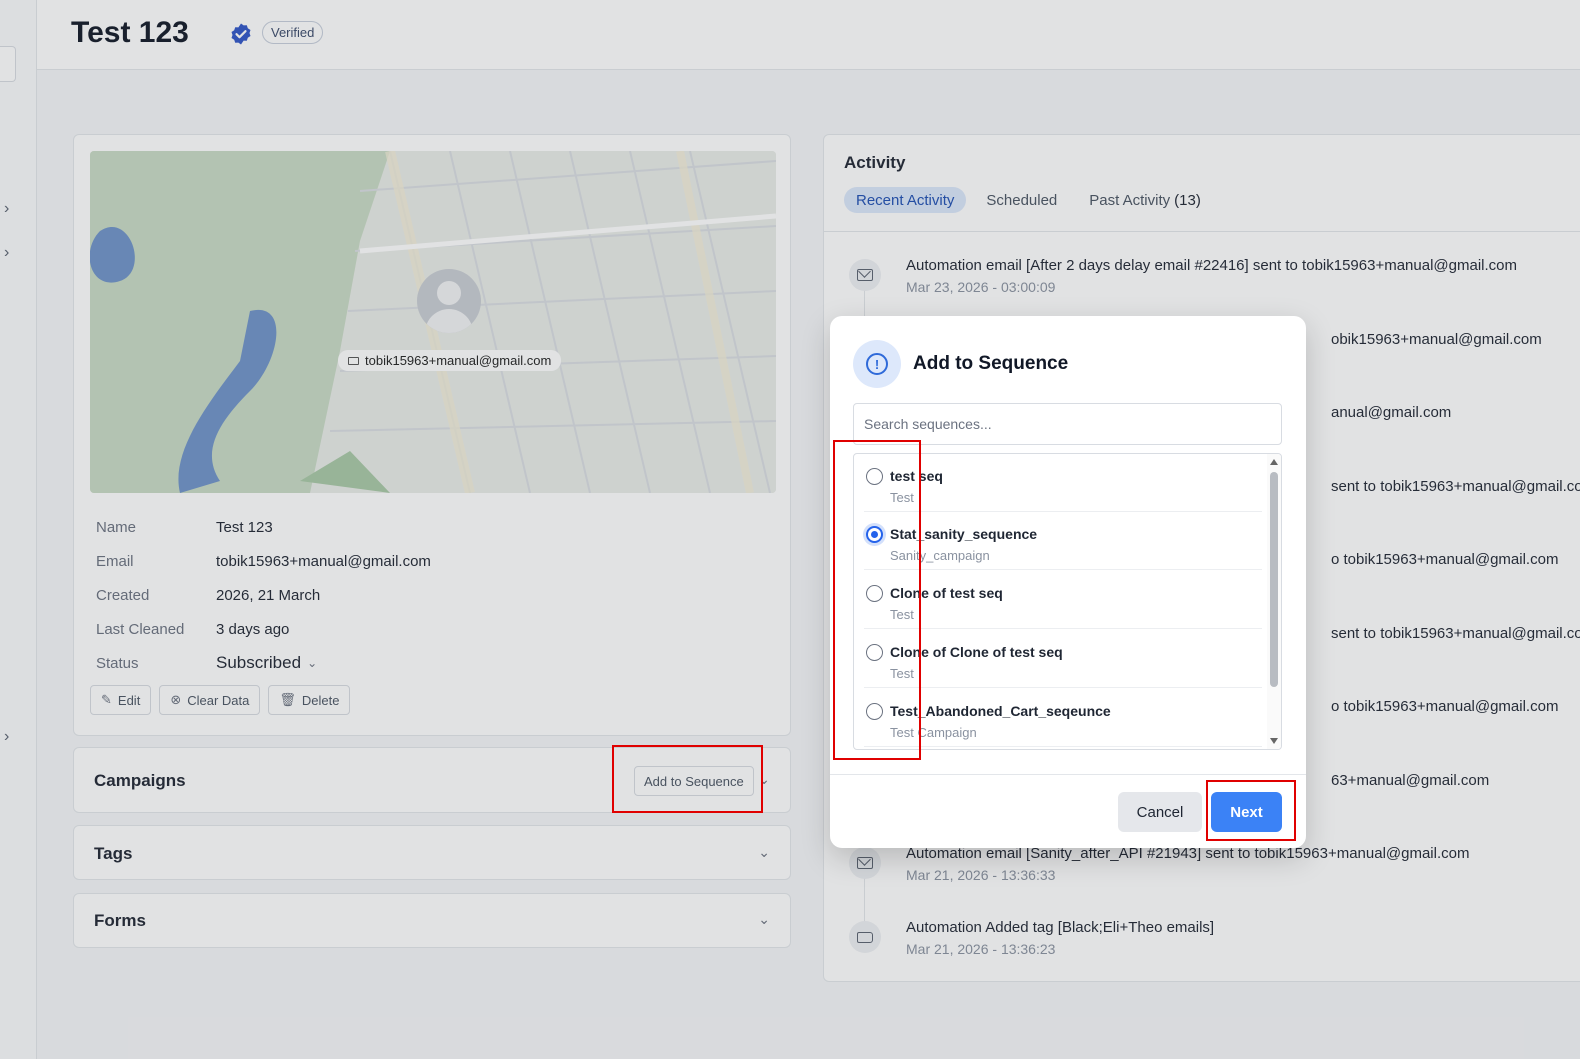 The height and width of the screenshot is (1059, 1580). Describe the element at coordinates (991, 363) in the screenshot. I see `modal-title: Add to Sequence` at that location.